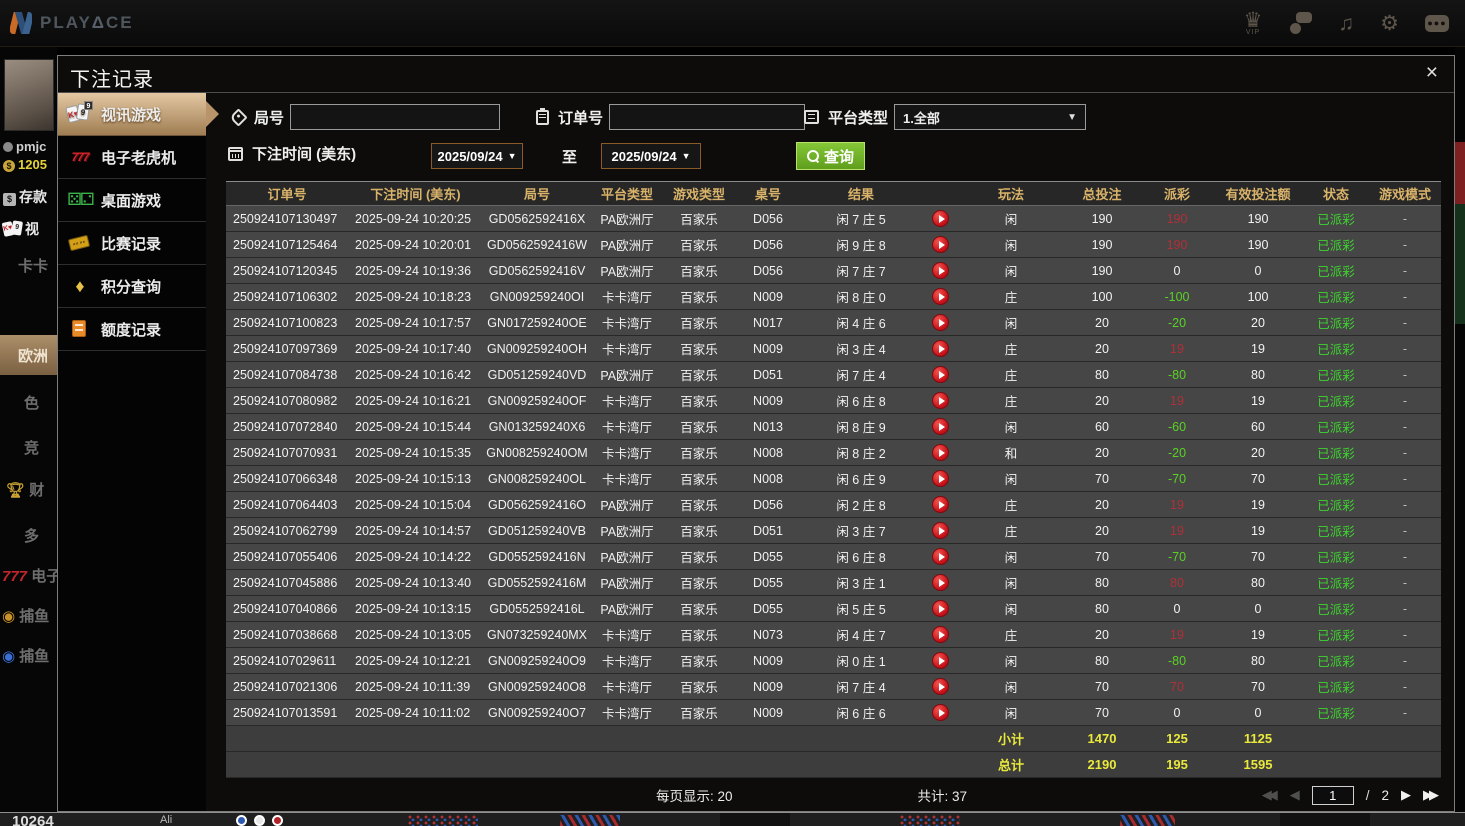  I want to click on deposit-button: $ 存款, so click(25, 197).